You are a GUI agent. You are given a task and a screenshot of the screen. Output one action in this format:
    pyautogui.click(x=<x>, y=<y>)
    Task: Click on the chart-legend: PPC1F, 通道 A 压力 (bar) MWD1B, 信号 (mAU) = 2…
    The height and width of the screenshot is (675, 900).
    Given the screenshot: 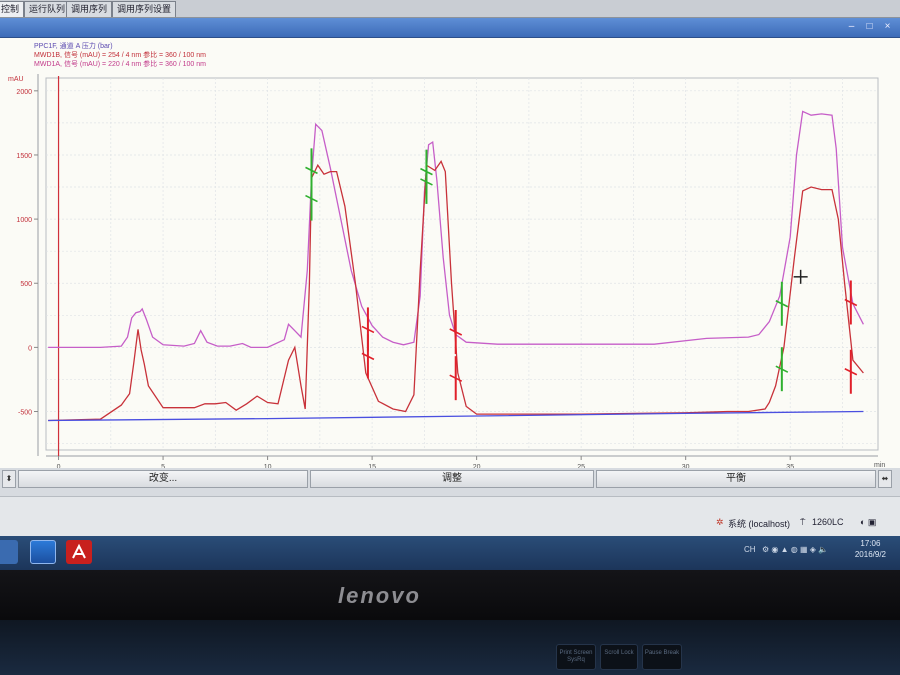 What is the action you would take?
    pyautogui.click(x=120, y=55)
    